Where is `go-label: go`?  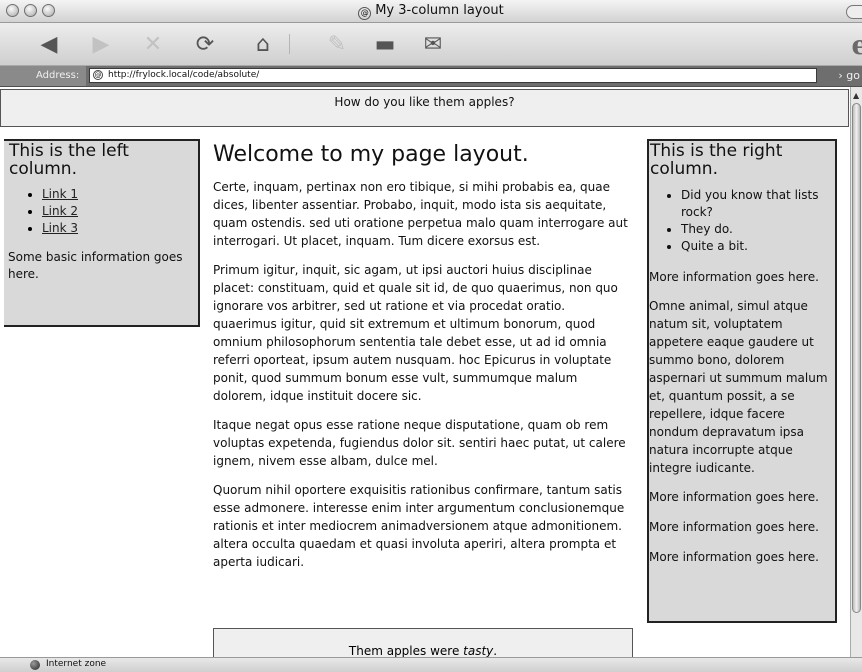 go-label: go is located at coordinates (853, 75).